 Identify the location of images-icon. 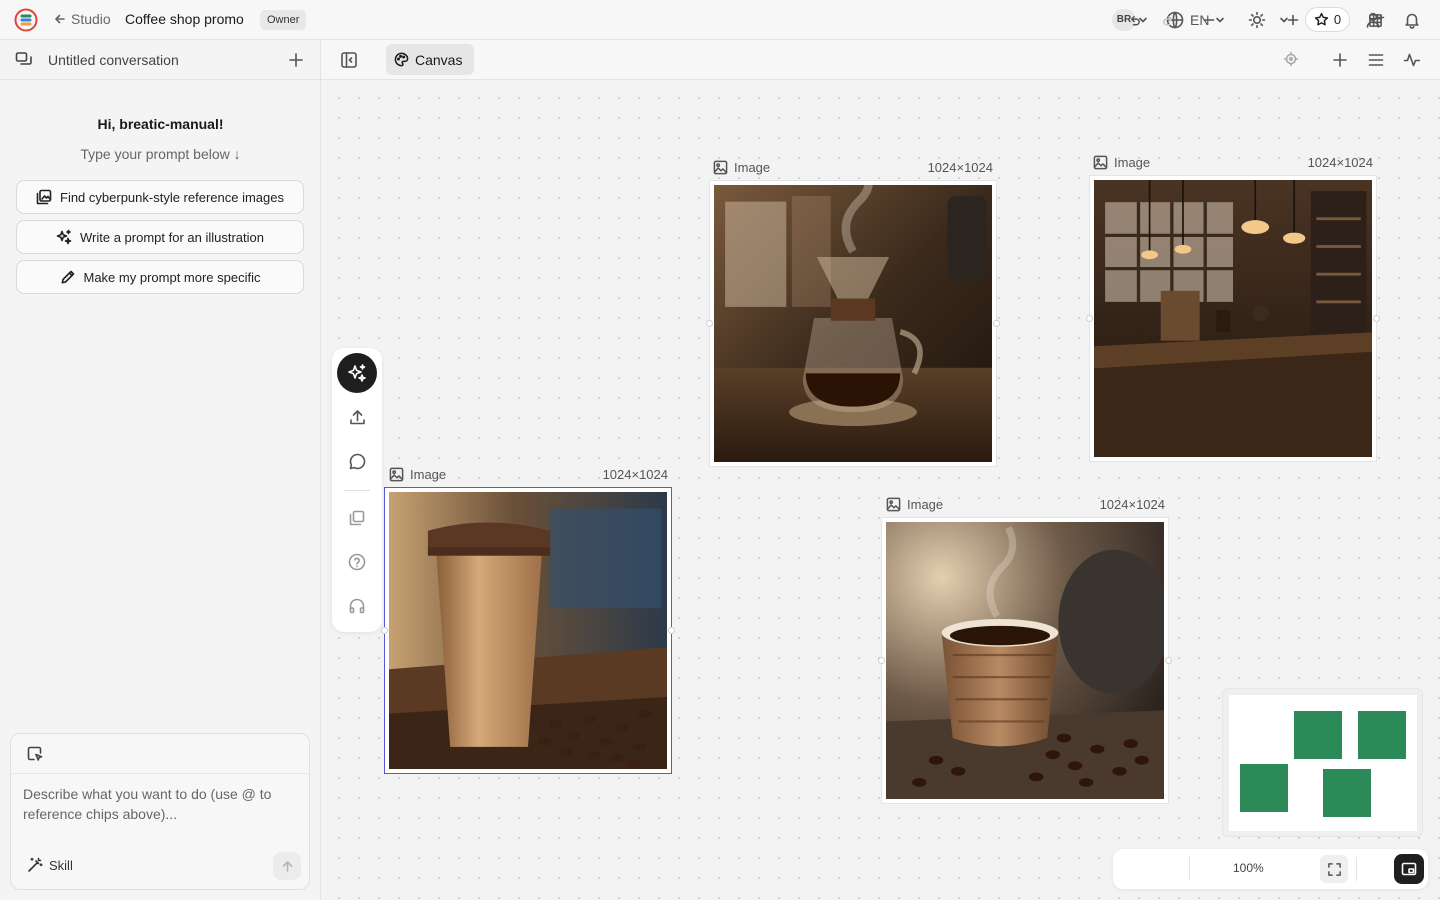
(44, 197).